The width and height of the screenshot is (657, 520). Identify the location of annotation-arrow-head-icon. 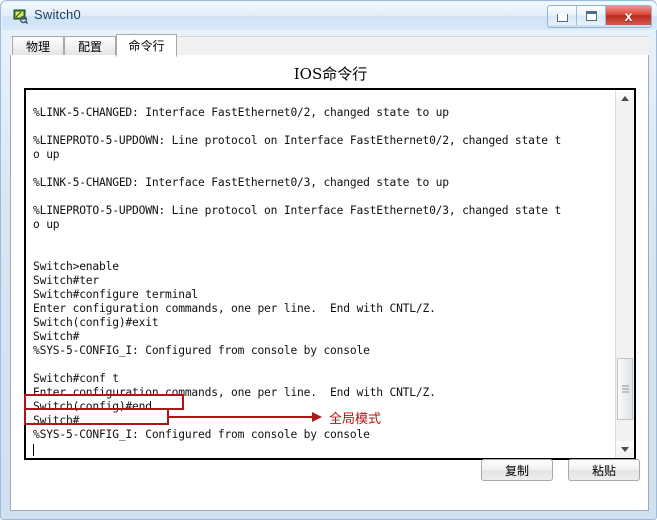
(317, 417).